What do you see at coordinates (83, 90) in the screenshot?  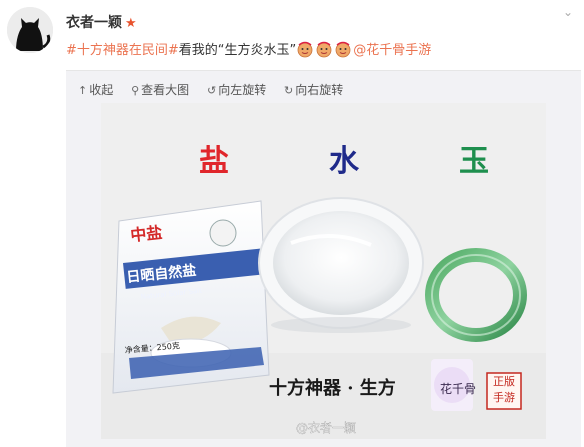 I see `arrow-up-icon: ↑` at bounding box center [83, 90].